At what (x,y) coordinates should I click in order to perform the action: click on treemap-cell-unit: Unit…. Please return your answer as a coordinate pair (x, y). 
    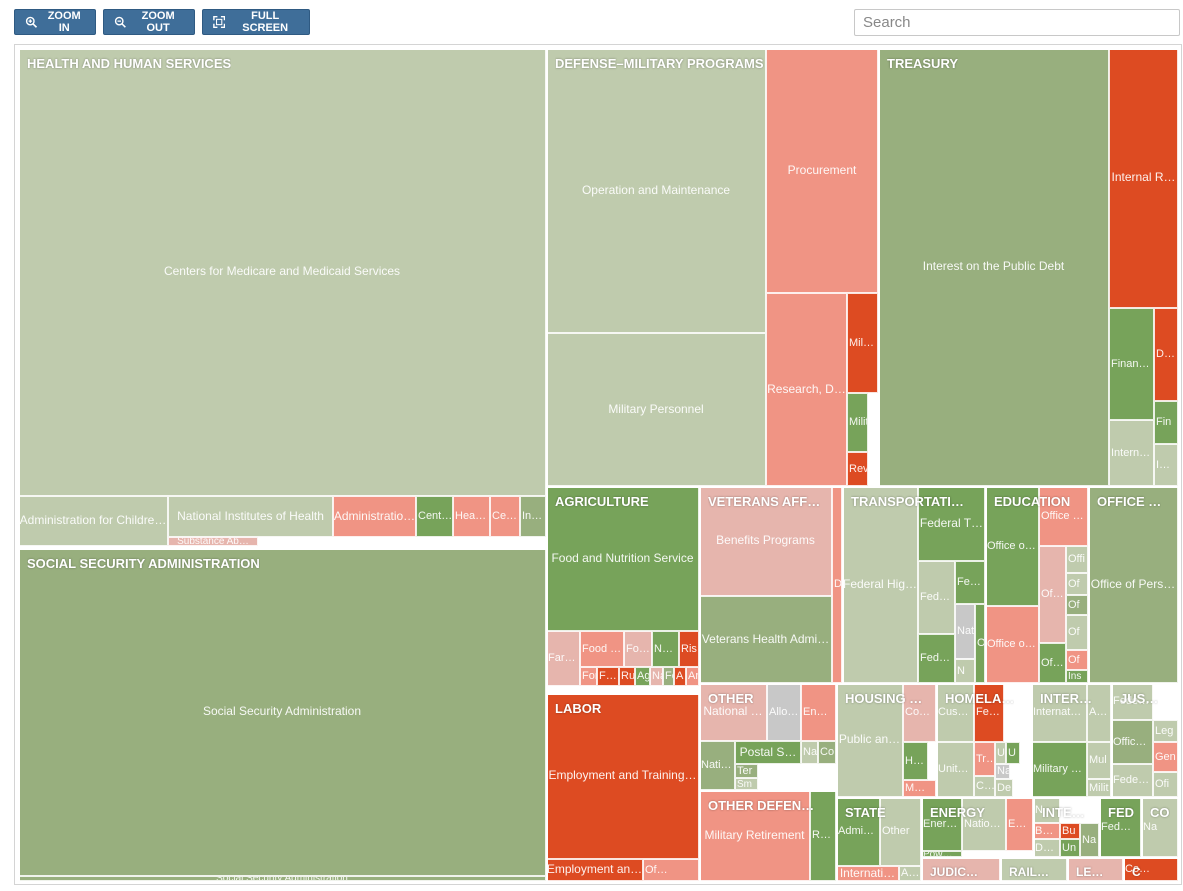
    Looking at the image, I should click on (955, 769).